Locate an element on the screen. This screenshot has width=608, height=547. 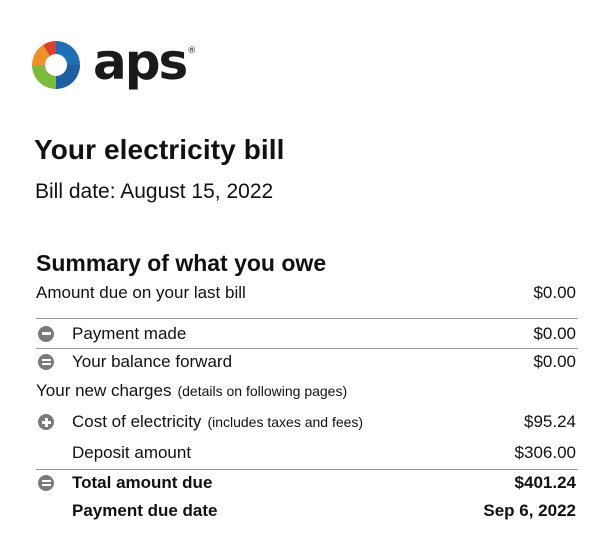
payment-due-date-label: Payment due date is located at coordinates (145, 510).